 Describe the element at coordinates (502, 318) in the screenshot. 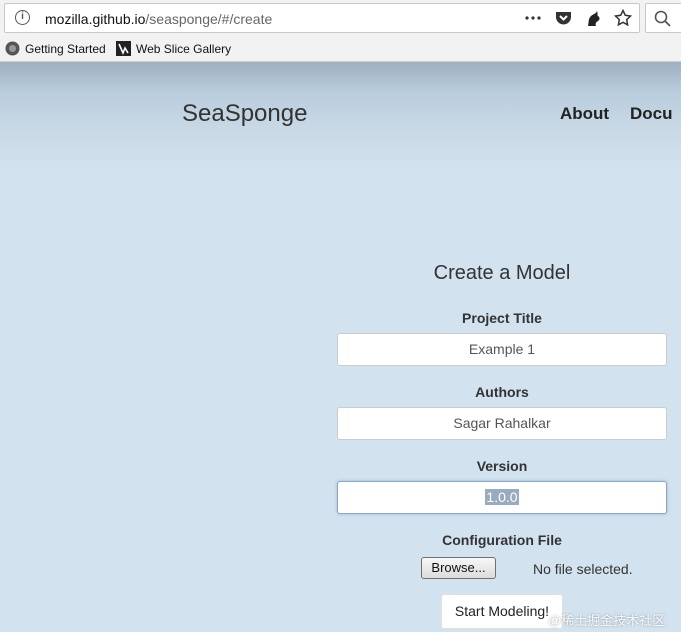

I see `project-title-label: Project Title` at that location.